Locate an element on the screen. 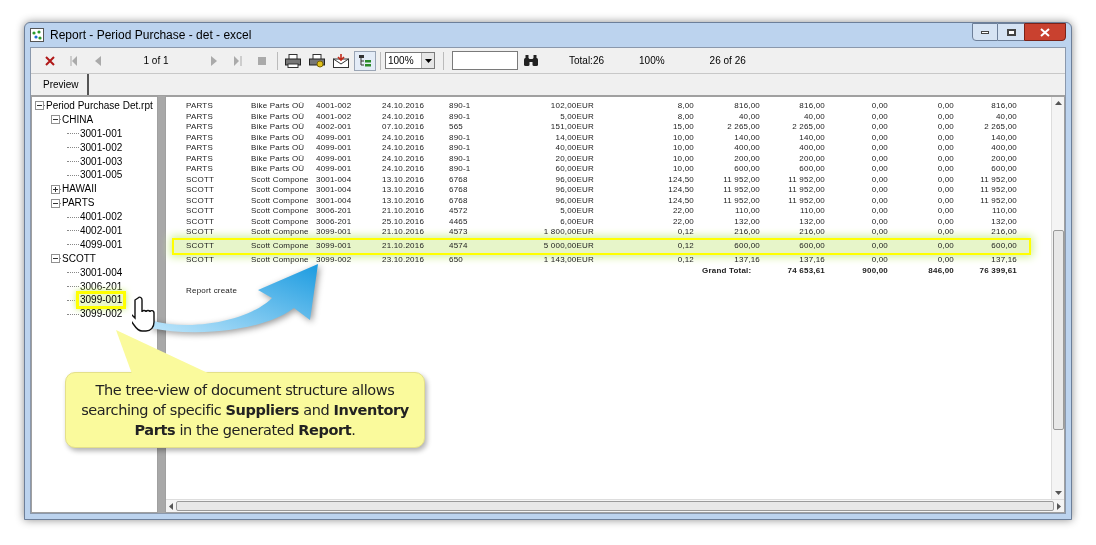  tree-item: SCOTT is located at coordinates (79, 258).